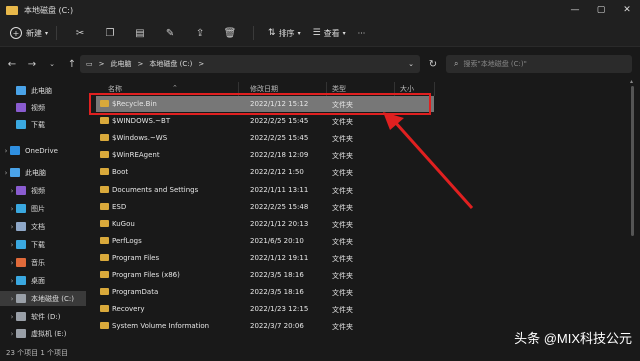 This screenshot has width=640, height=361. Describe the element at coordinates (43, 208) in the screenshot. I see `sidebar-item: › 图片` at that location.